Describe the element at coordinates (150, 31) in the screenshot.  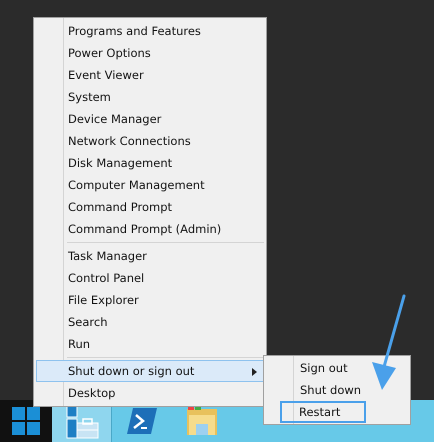
I see `menu-item: Programs and Features` at that location.